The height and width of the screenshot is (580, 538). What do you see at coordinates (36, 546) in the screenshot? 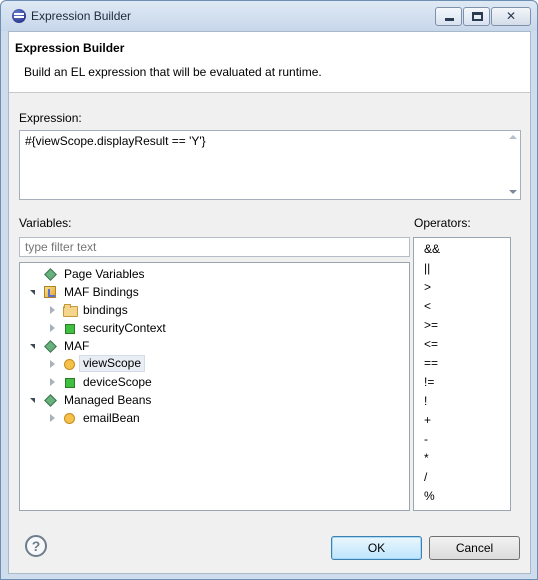
I see `help-icon: ?` at bounding box center [36, 546].